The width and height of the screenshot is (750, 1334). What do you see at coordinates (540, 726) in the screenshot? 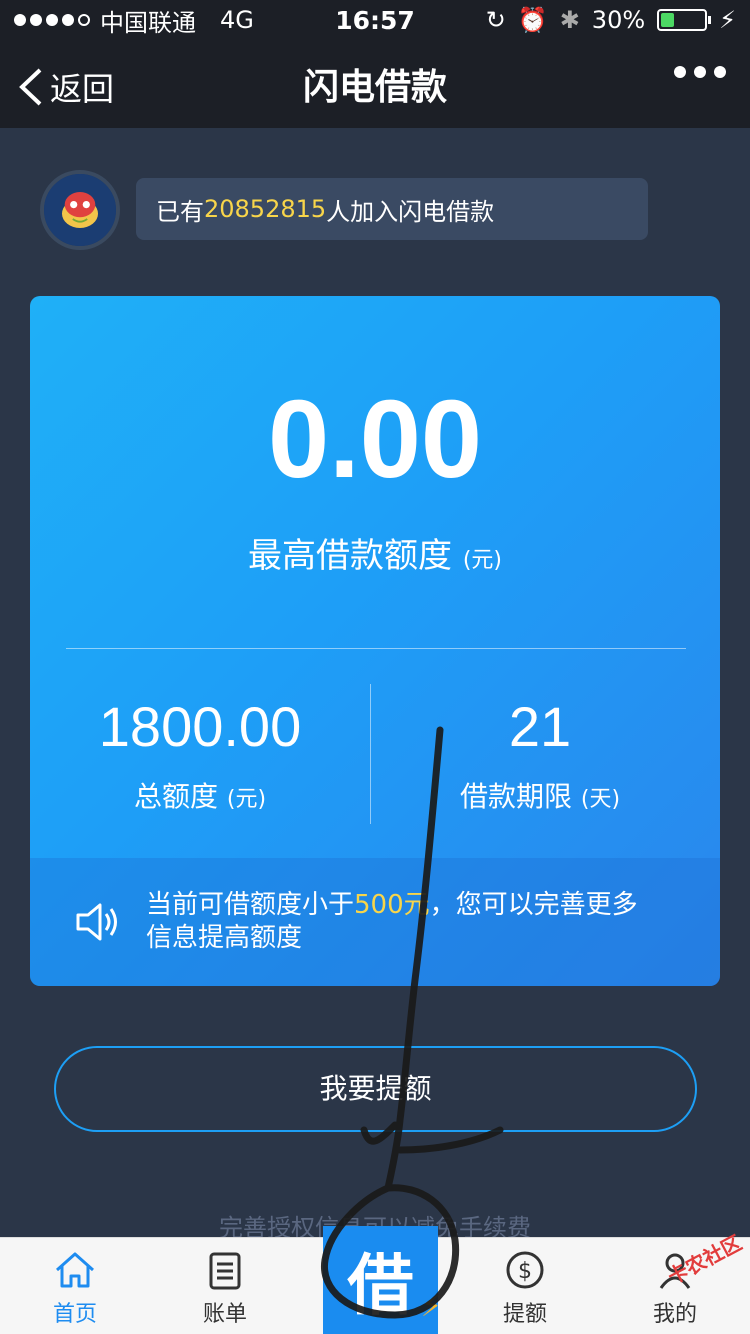
I see `loan-term-value: 21` at bounding box center [540, 726].